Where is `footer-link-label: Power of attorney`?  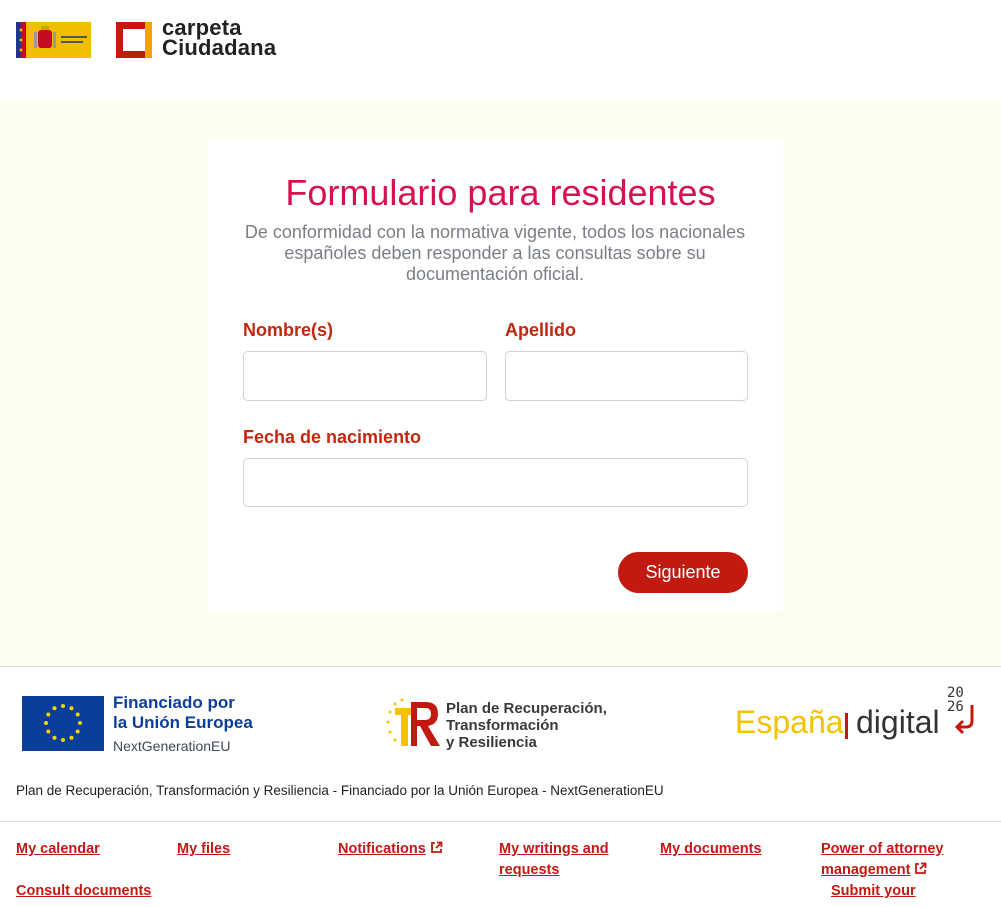
footer-link-label: Power of attorney is located at coordinates (882, 849).